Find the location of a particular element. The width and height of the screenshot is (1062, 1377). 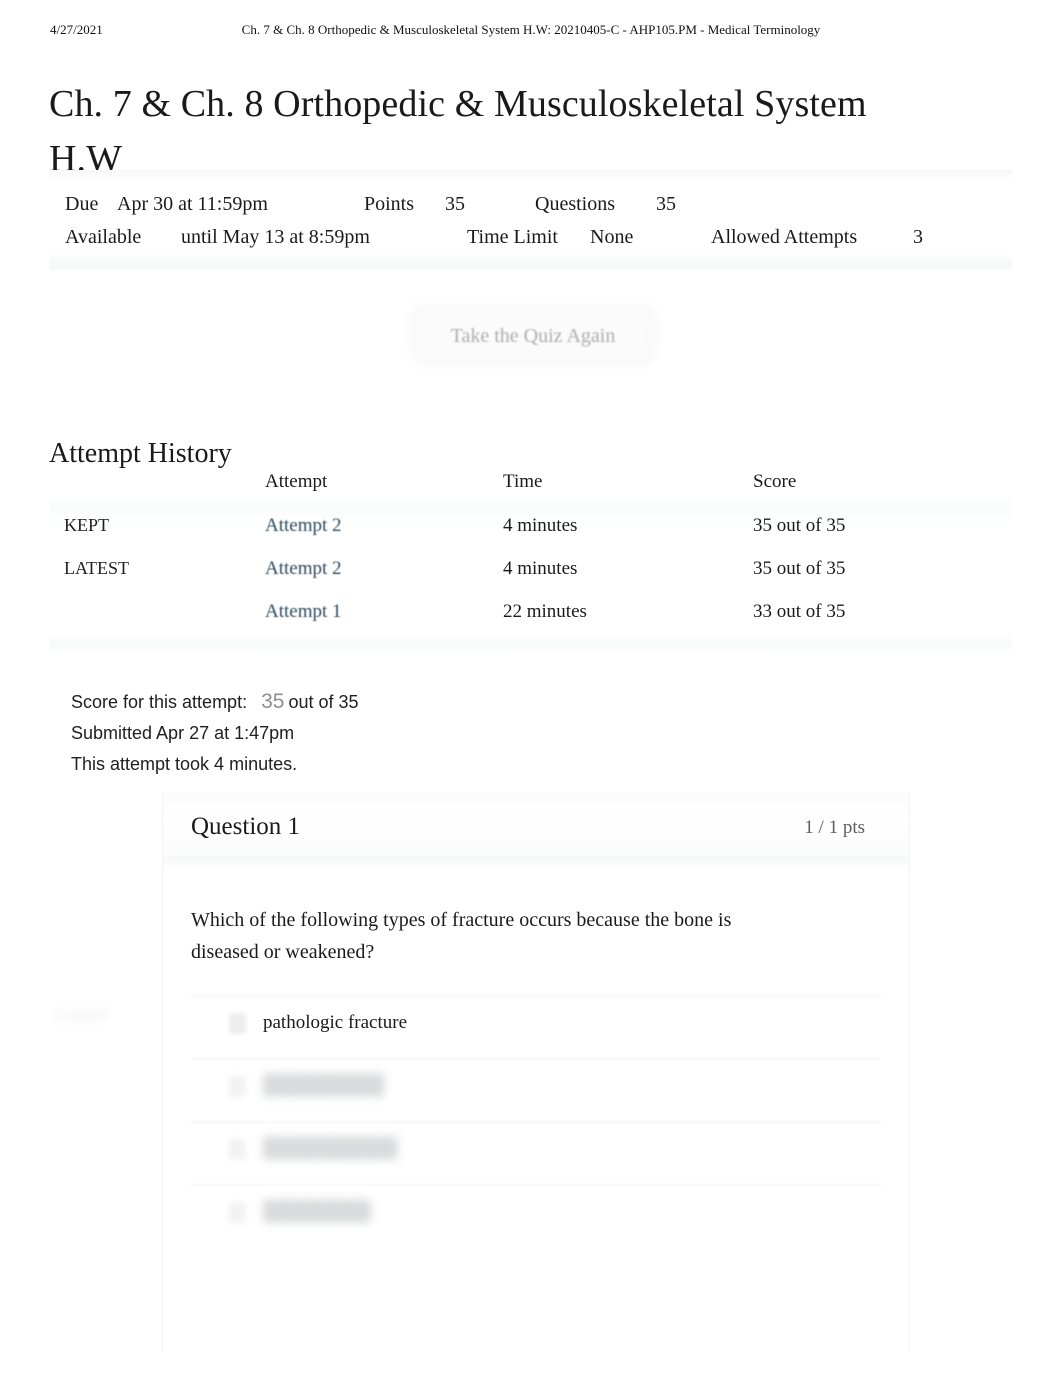

question-header-divider is located at coordinates (536, 862).